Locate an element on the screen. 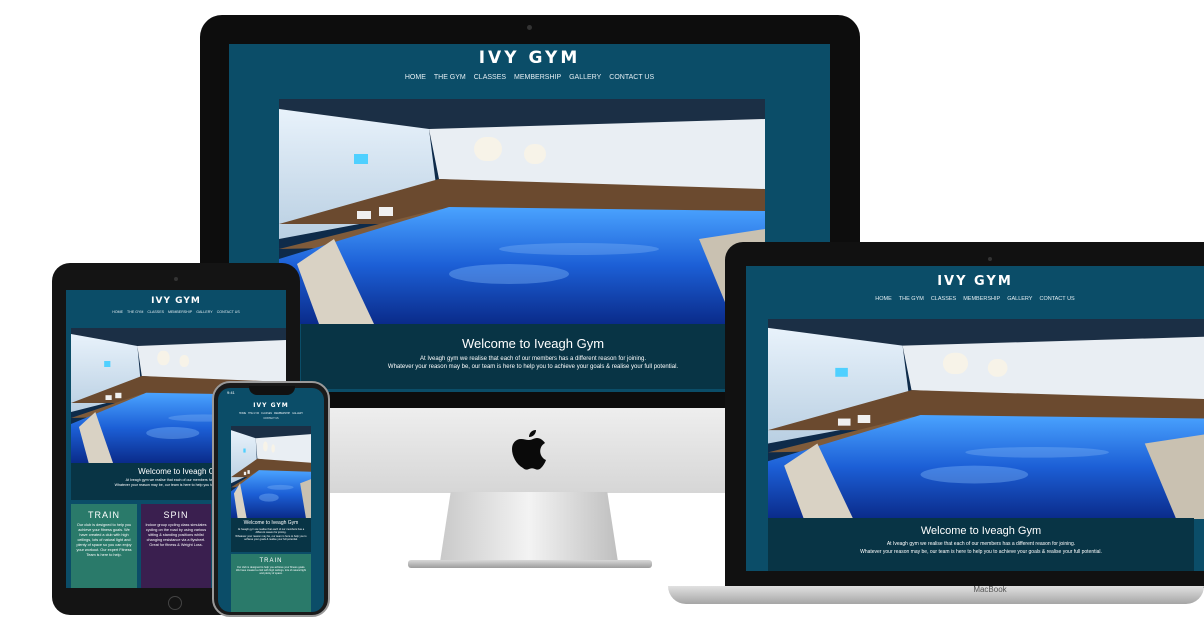  laptop-brand: MacBook is located at coordinates (990, 589).